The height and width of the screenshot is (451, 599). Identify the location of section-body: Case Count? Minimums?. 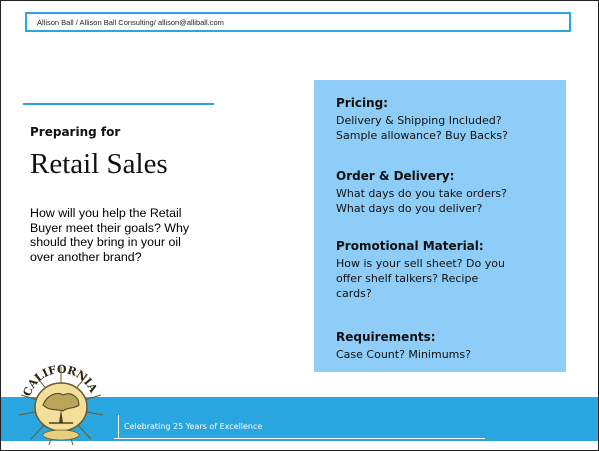
(403, 354).